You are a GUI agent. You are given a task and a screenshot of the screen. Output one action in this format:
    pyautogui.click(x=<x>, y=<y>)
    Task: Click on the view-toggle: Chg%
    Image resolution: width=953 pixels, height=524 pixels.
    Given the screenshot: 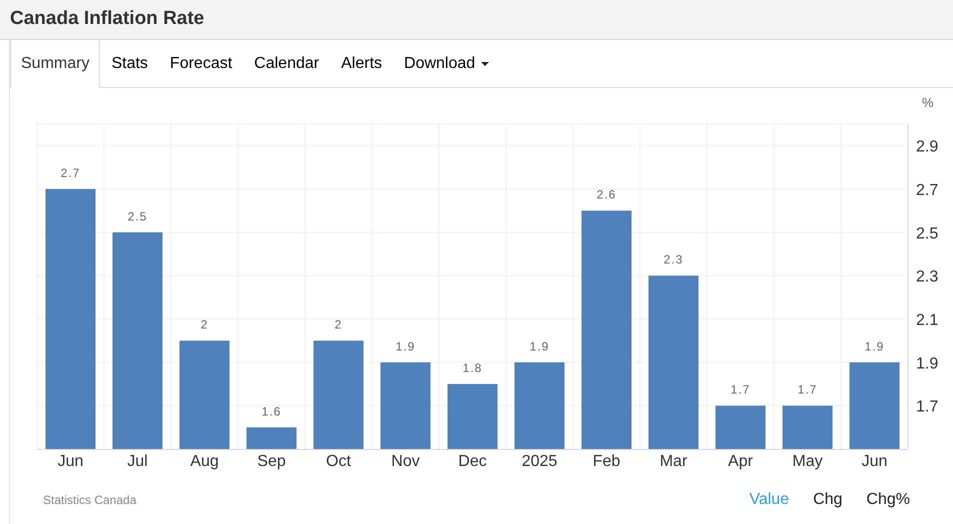 What is the action you would take?
    pyautogui.click(x=888, y=500)
    